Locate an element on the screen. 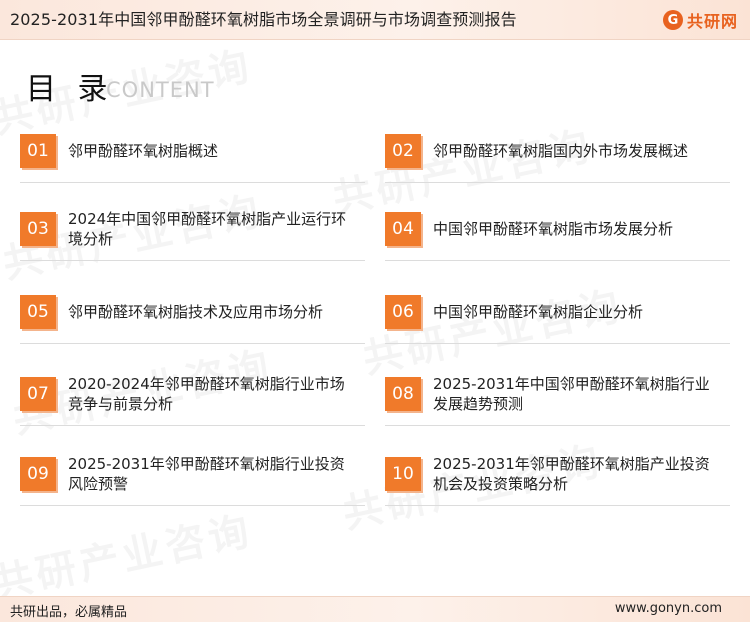 The width and height of the screenshot is (750, 622). toc-item: 07 2020-2024年邻甲酚醛环氧树脂行业市场竞争与前景分析 is located at coordinates (192, 399).